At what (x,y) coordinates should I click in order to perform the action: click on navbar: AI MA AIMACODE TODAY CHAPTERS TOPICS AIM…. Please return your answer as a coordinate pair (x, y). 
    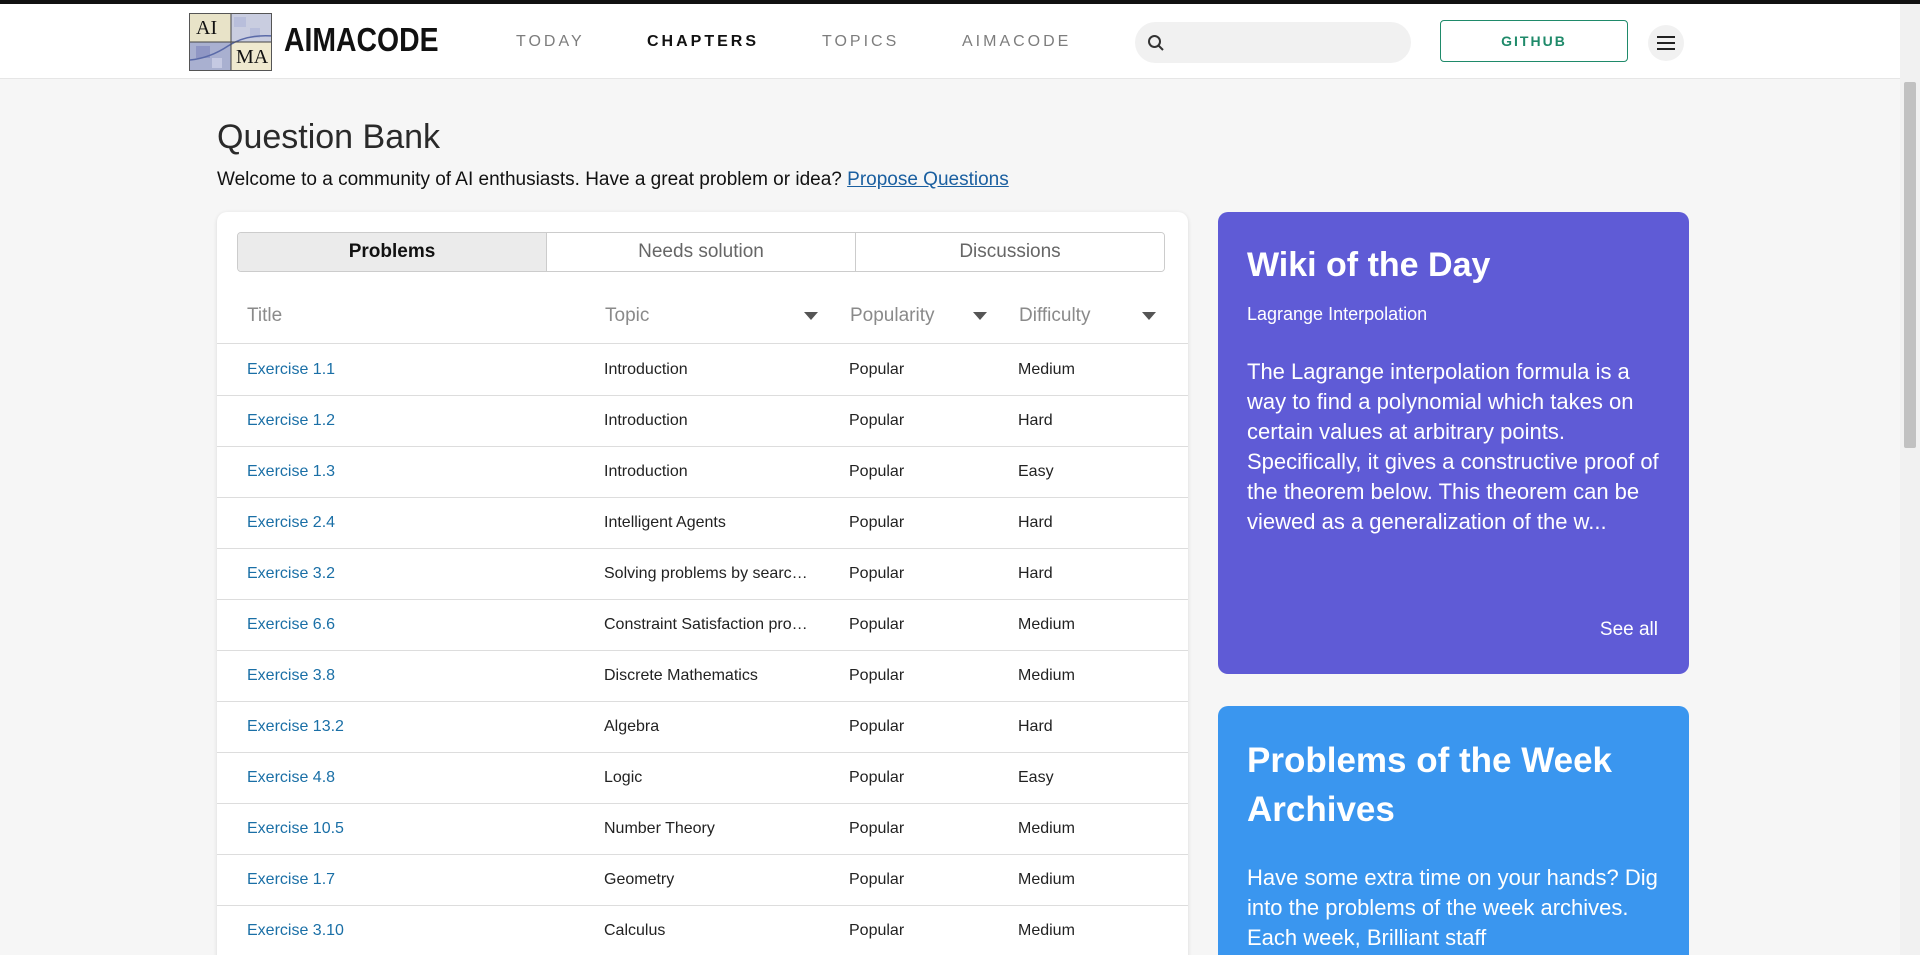
    Looking at the image, I should click on (950, 41).